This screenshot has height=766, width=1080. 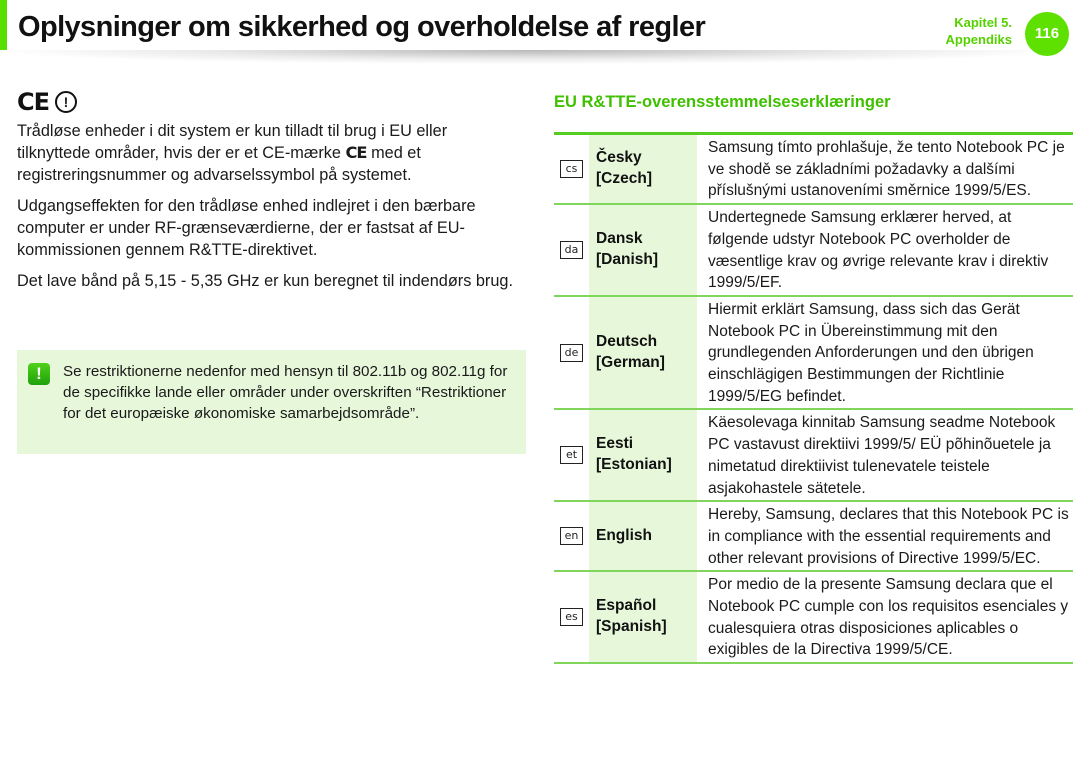 What do you see at coordinates (66, 102) in the screenshot?
I see `alert-symbol-icon: !` at bounding box center [66, 102].